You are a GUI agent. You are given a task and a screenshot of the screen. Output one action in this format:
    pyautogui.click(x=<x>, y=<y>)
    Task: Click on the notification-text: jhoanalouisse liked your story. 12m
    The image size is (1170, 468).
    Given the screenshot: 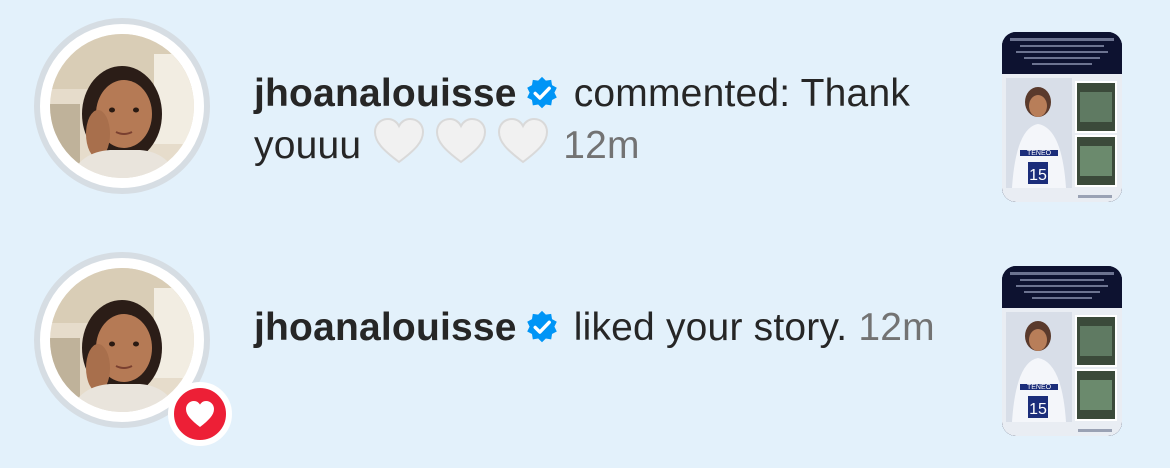 What is the action you would take?
    pyautogui.click(x=614, y=328)
    